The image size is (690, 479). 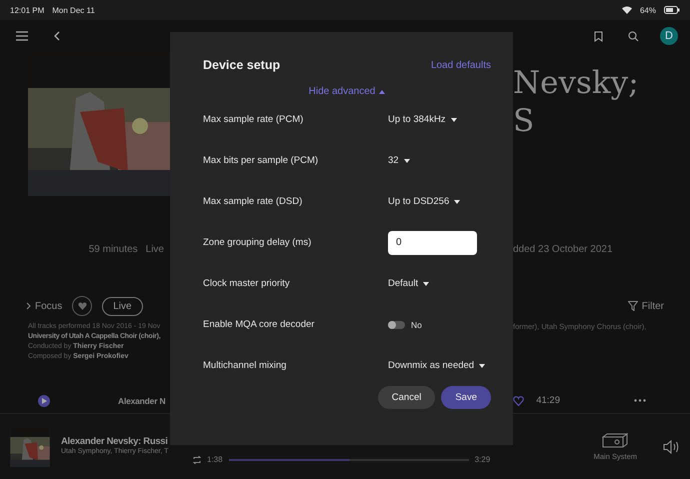 What do you see at coordinates (253, 201) in the screenshot?
I see `setting-label: Max sample rate (DSD)` at bounding box center [253, 201].